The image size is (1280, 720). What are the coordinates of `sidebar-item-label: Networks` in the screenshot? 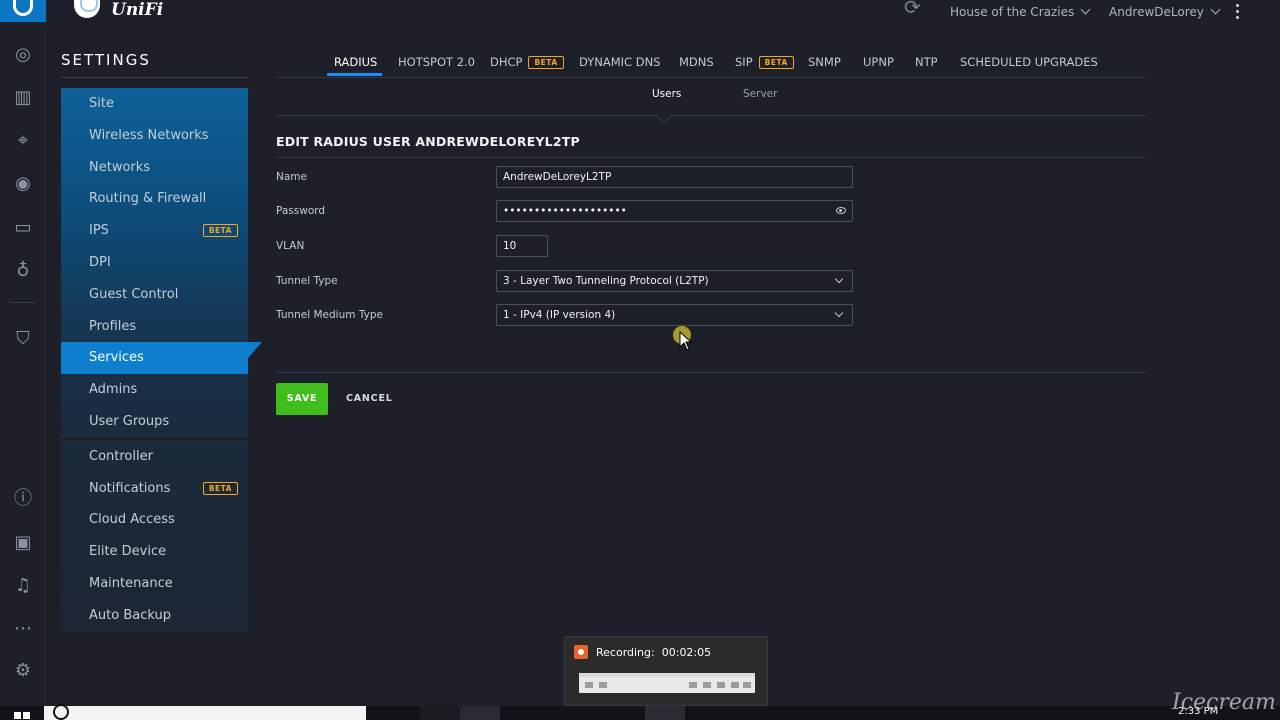 It's located at (120, 167).